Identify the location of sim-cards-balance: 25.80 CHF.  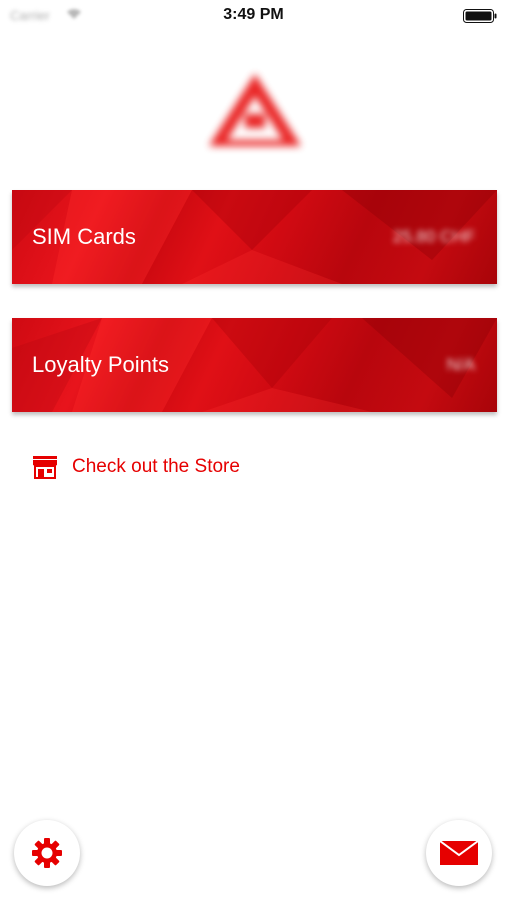
(433, 236).